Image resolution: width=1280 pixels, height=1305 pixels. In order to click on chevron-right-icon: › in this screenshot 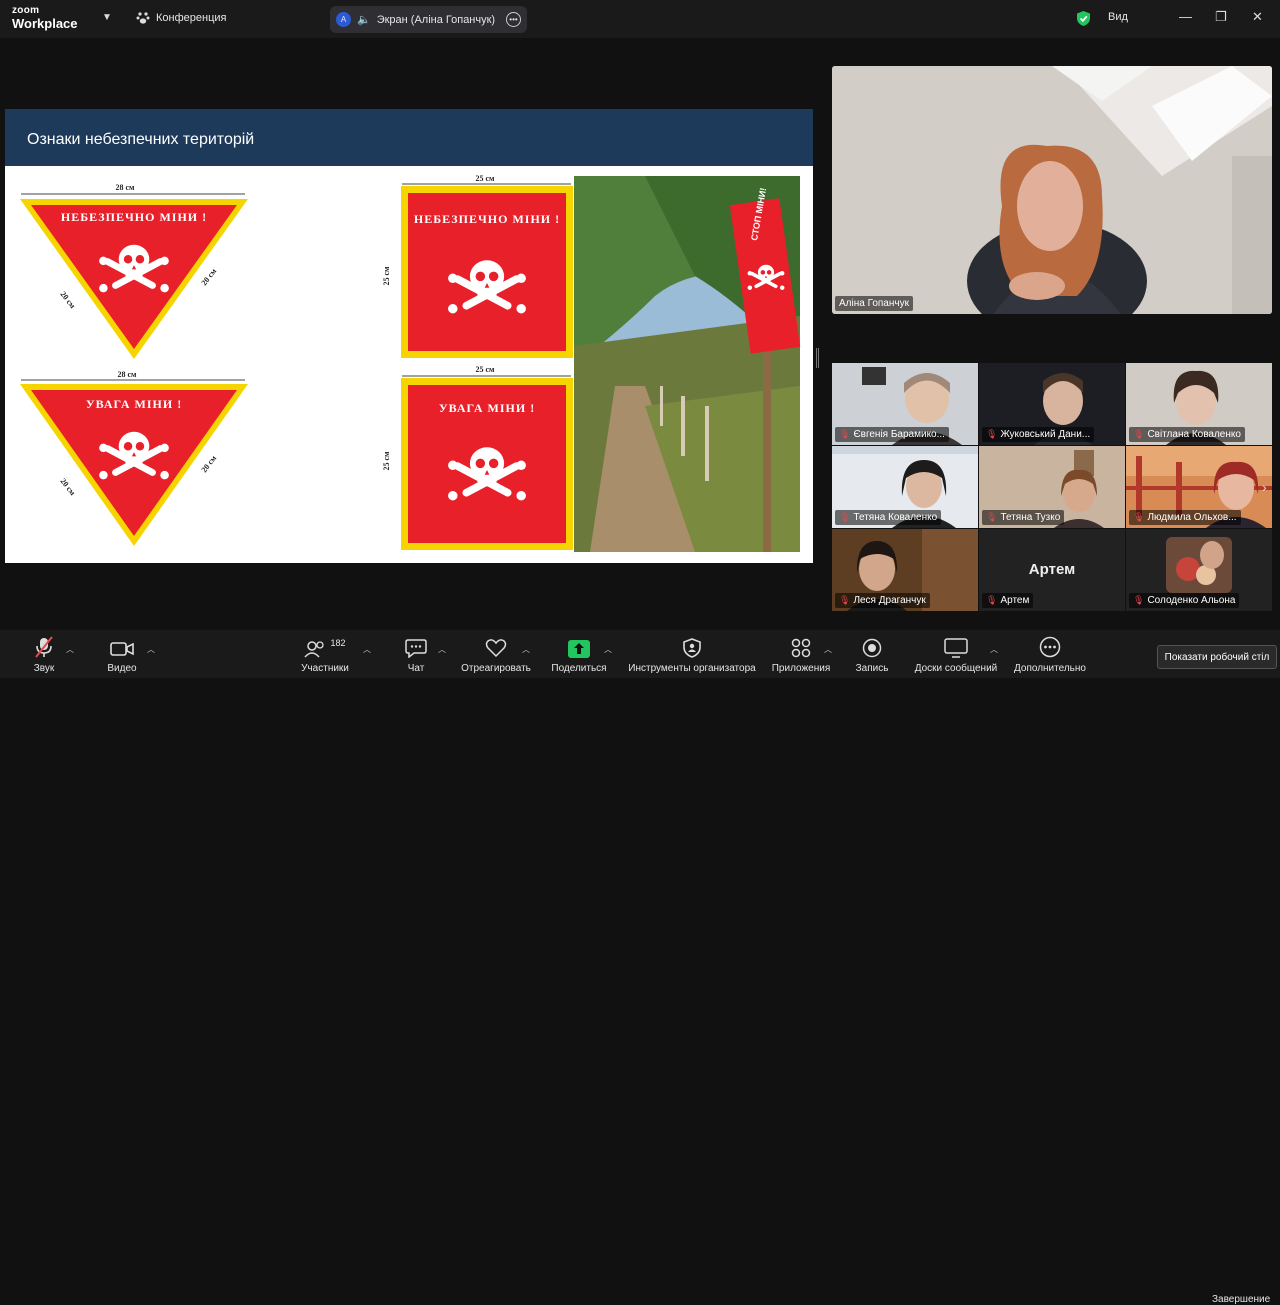, I will do `click(1264, 487)`.